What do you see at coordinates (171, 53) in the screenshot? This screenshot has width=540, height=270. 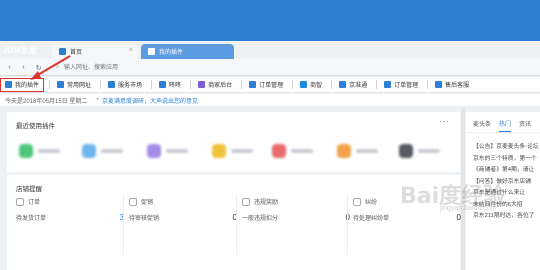 I see `tab-my-plugins-label: 我的插件` at bounding box center [171, 53].